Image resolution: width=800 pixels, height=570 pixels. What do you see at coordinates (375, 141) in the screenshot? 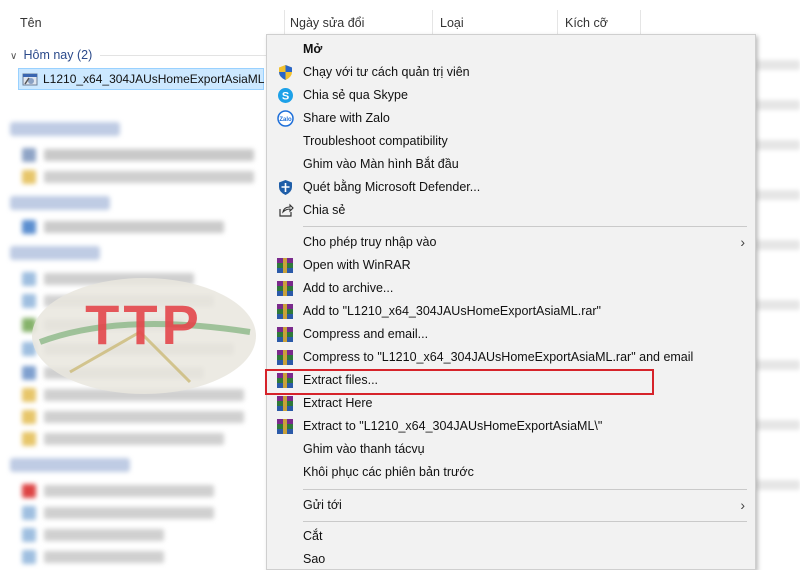
I see `menu-item-label: Troubleshoot compatibility` at bounding box center [375, 141].